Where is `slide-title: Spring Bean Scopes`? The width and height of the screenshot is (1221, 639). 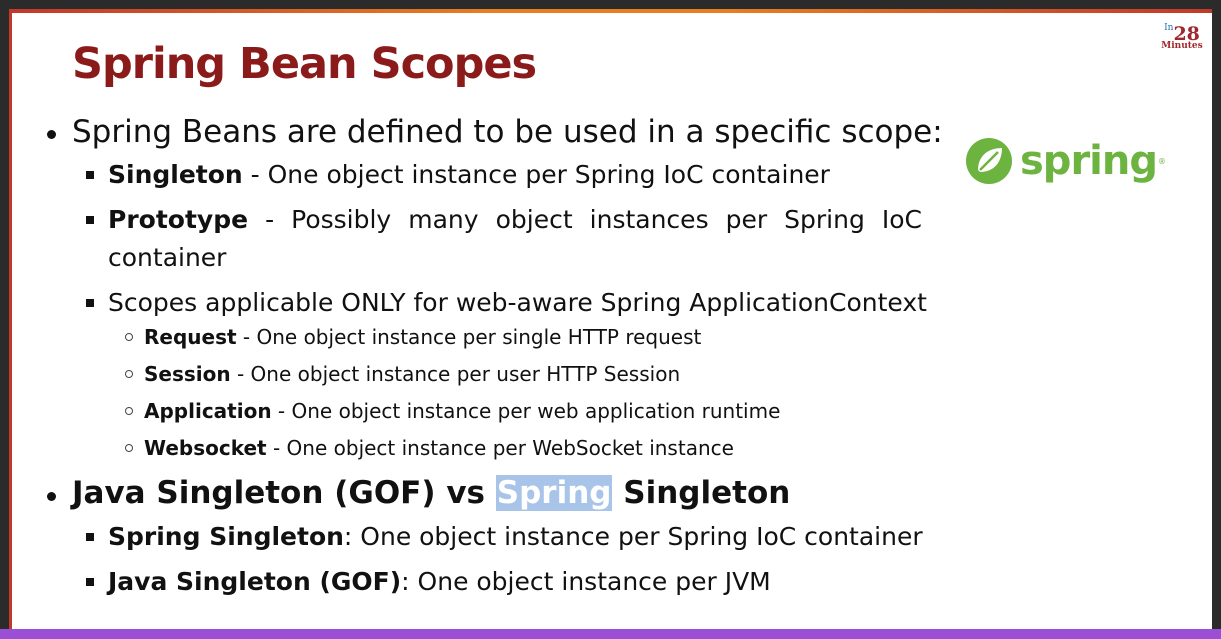 slide-title: Spring Bean Scopes is located at coordinates (304, 64).